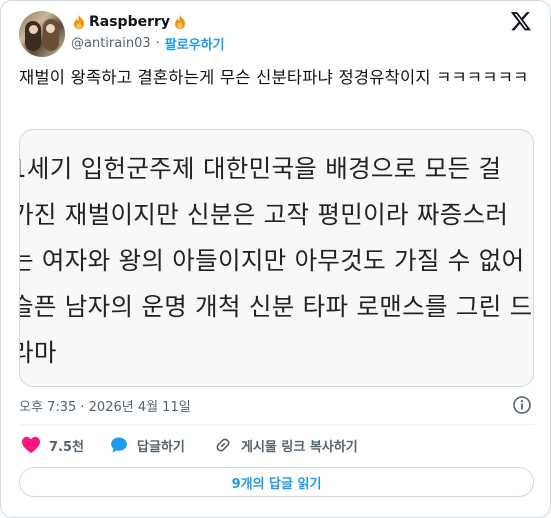 The width and height of the screenshot is (551, 518). Describe the element at coordinates (105, 405) in the screenshot. I see `tweet-timestamp: 오후 7:35 · 2026년 4월 11일` at that location.